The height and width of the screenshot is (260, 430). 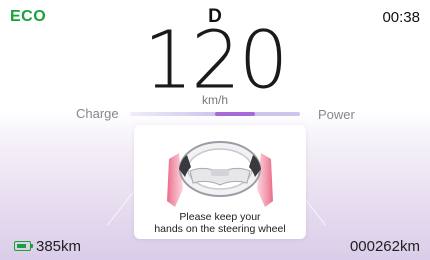 What do you see at coordinates (214, 100) in the screenshot?
I see `speed-unit: km/h` at bounding box center [214, 100].